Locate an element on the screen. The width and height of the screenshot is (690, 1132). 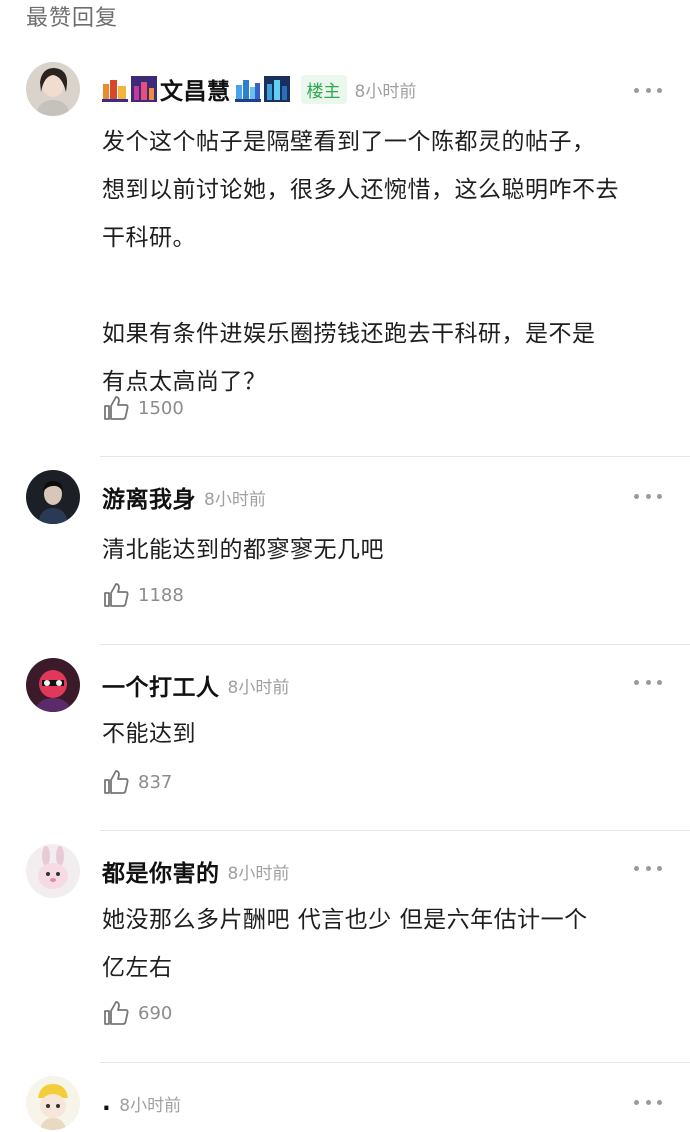
like-button: 1500 is located at coordinates (143, 408).